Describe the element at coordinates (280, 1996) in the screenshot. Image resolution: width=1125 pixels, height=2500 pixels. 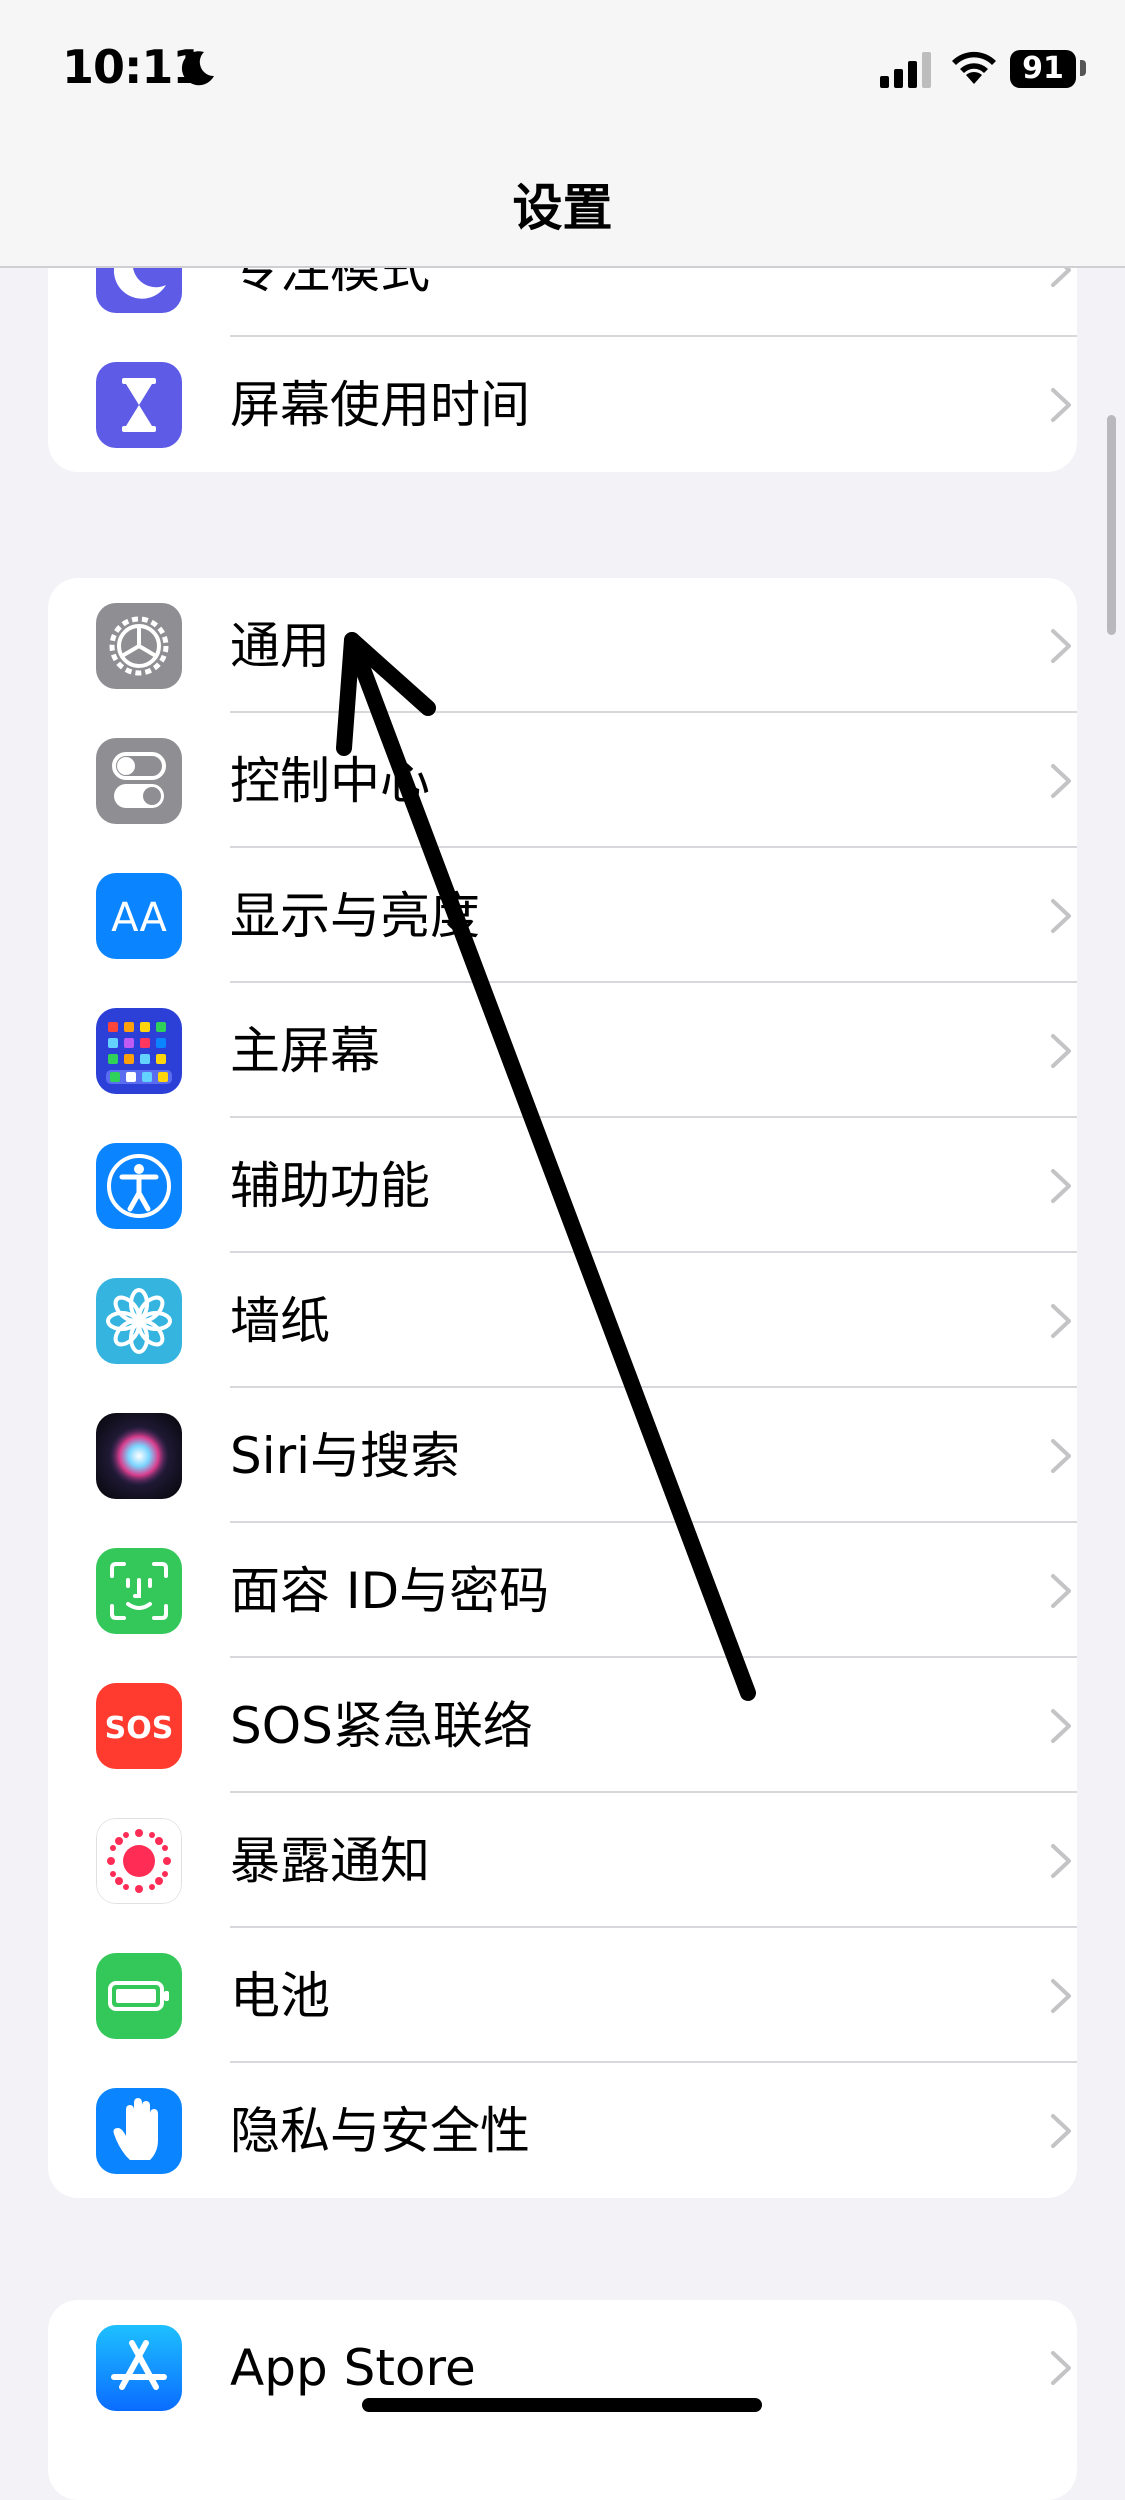
I see `settings-row-label: 电池` at that location.